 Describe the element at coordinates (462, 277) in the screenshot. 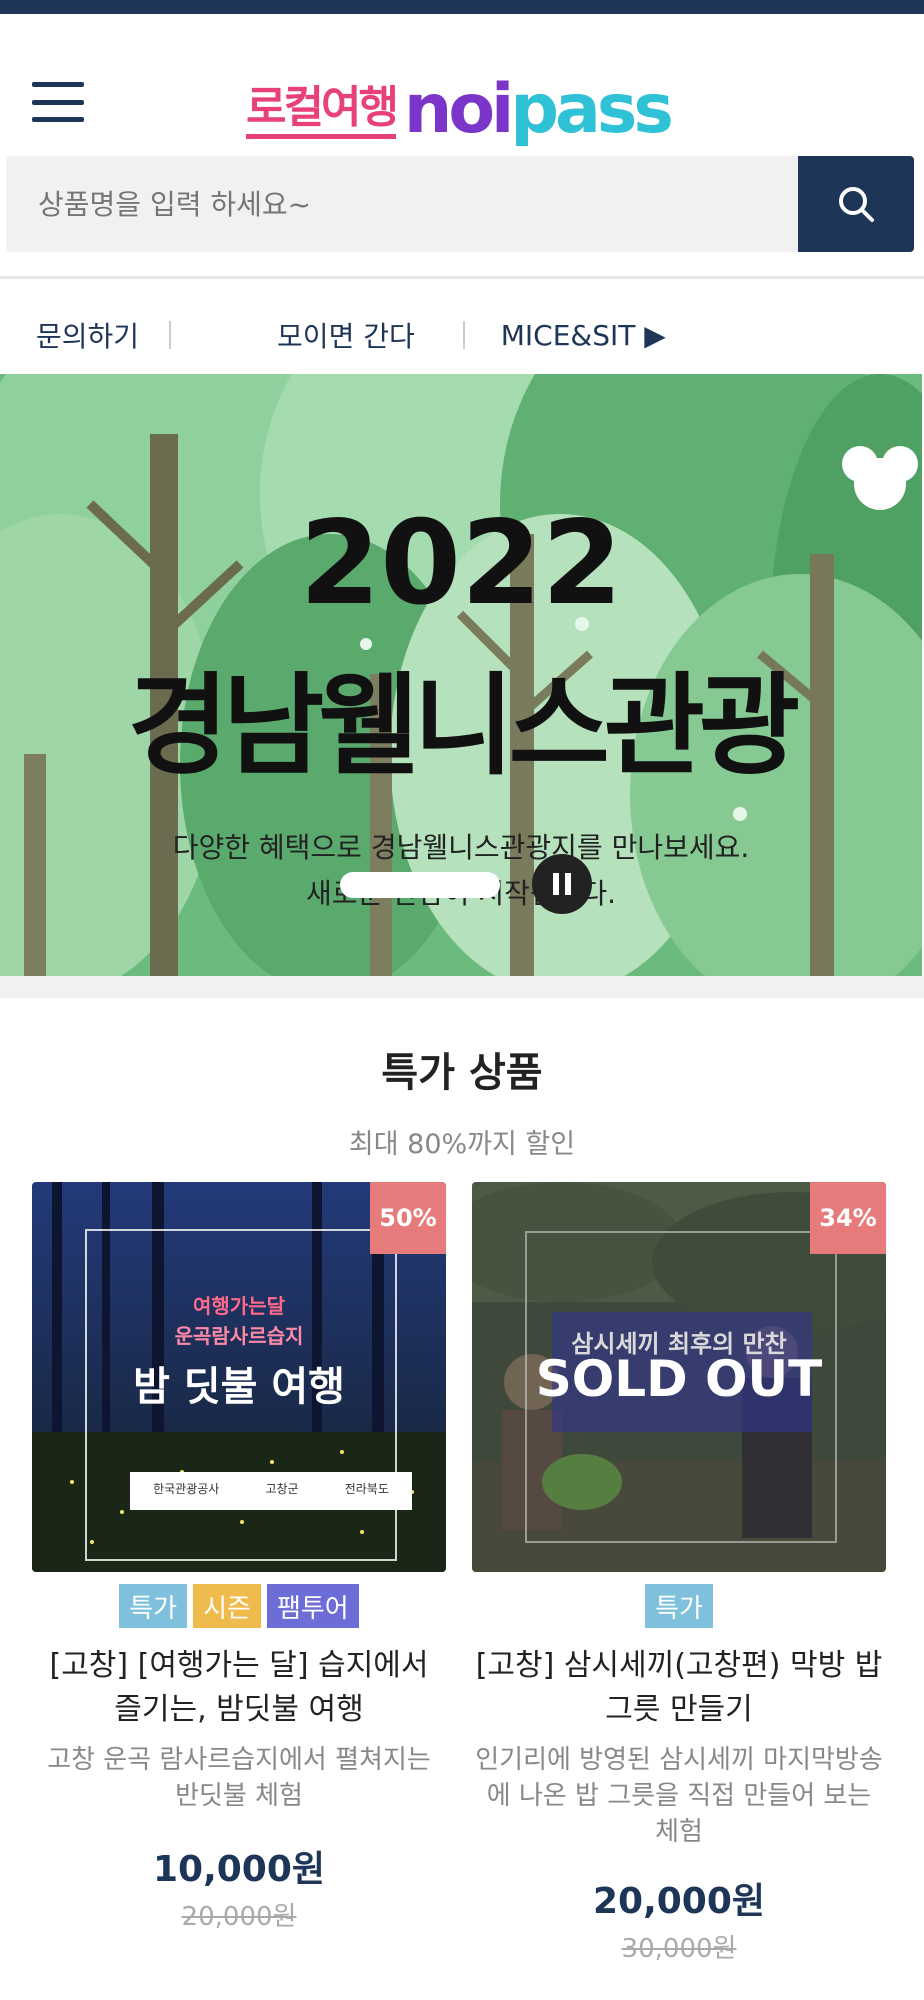

I see `divider` at that location.